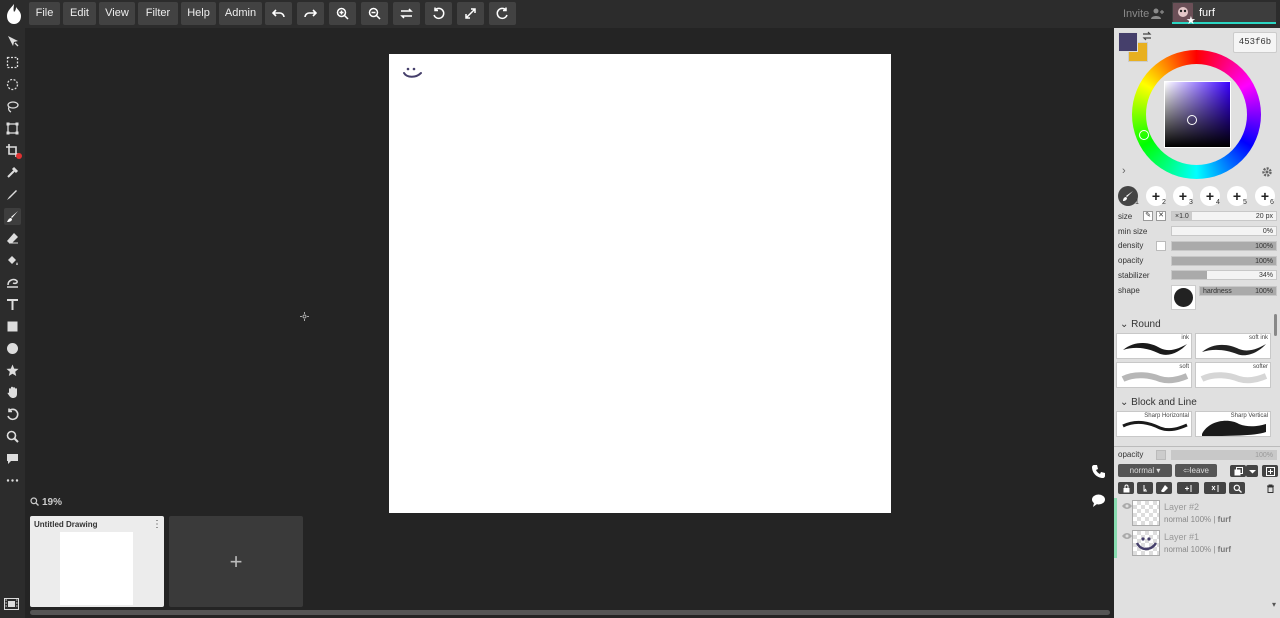  What do you see at coordinates (1164, 488) in the screenshot?
I see `clear-layer-button` at bounding box center [1164, 488].